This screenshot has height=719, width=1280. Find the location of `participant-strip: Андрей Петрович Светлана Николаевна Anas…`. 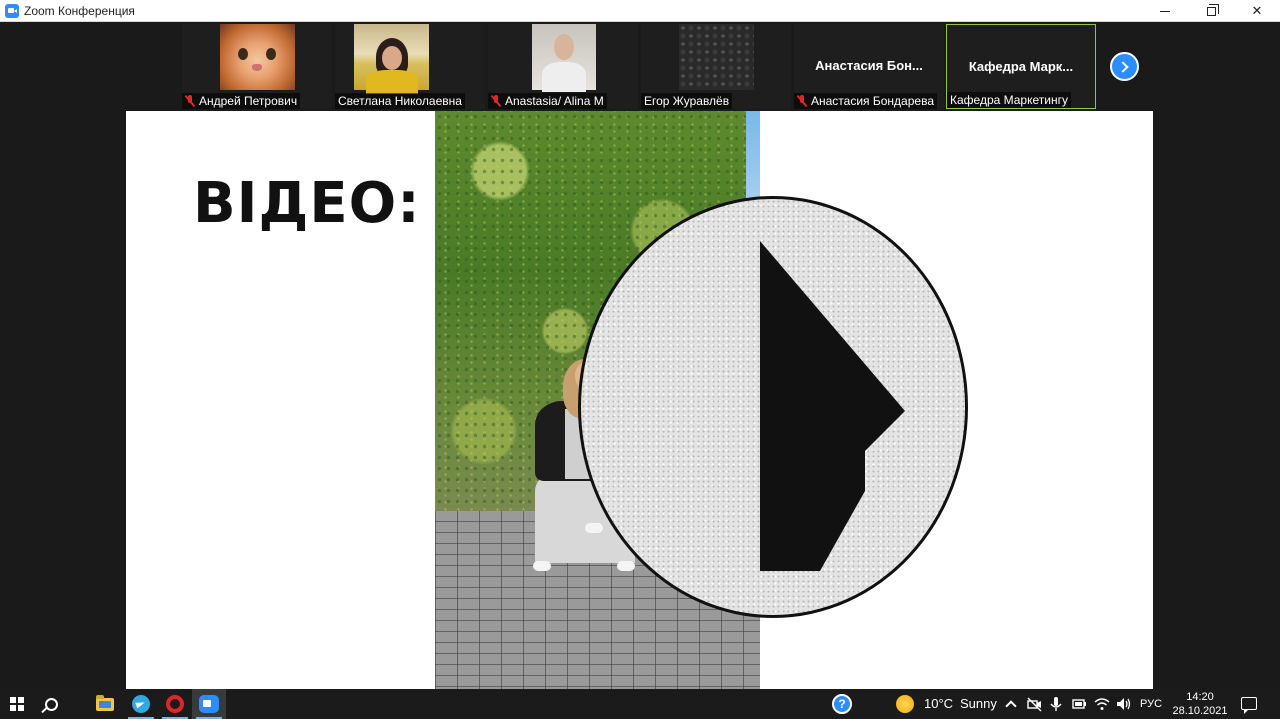

participant-strip: Андрей Петрович Светлана Николаевна Anas… is located at coordinates (640, 66).